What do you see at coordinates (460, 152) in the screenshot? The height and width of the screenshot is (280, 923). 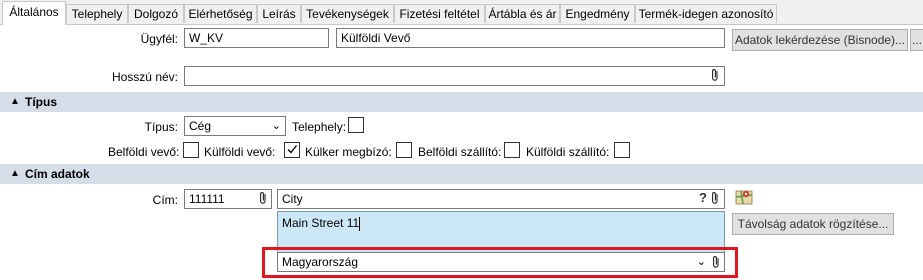 I see `domestic-supplier-label: Belföldi szállító:` at bounding box center [460, 152].